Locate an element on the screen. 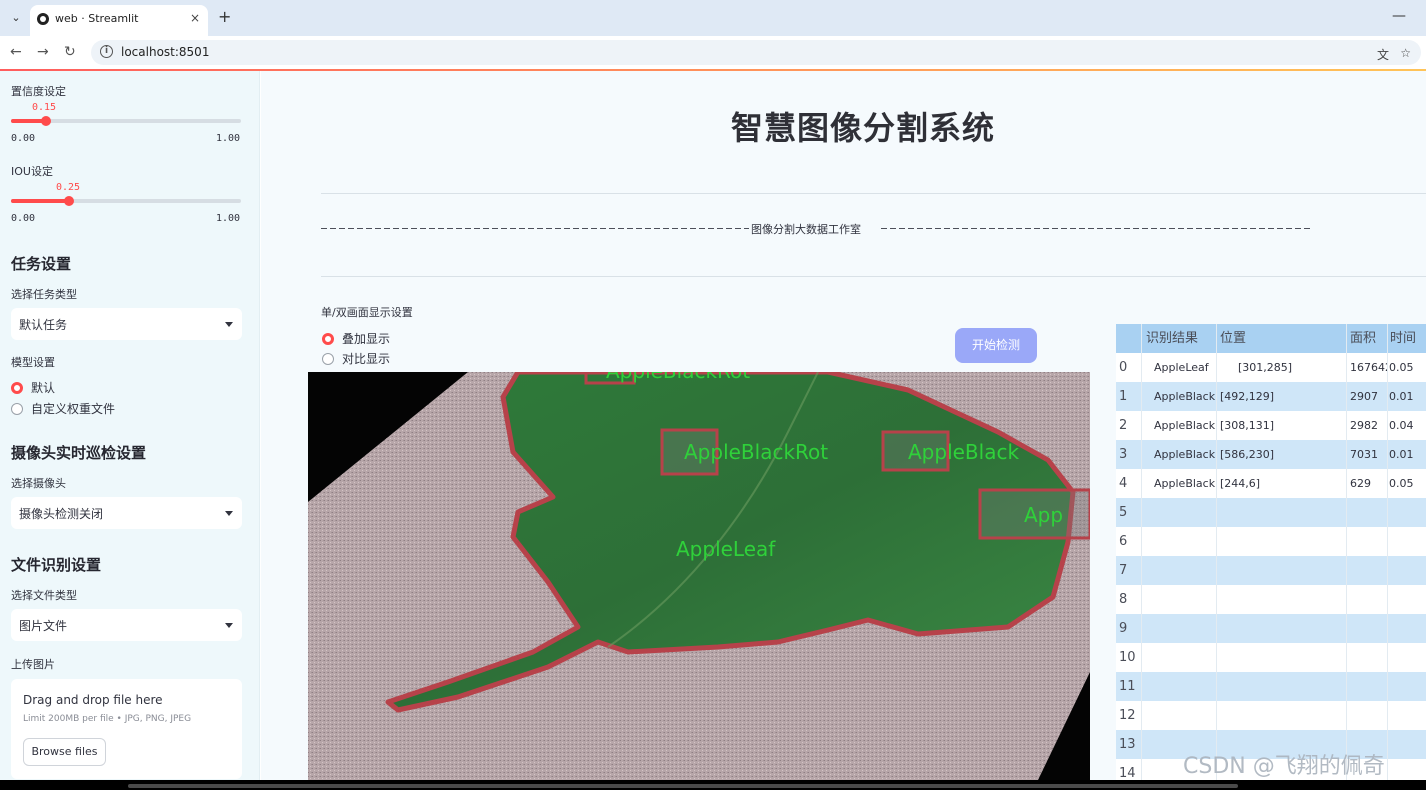 Image resolution: width=1426 pixels, height=790 pixels. task-select: 默认任务 is located at coordinates (126, 324).